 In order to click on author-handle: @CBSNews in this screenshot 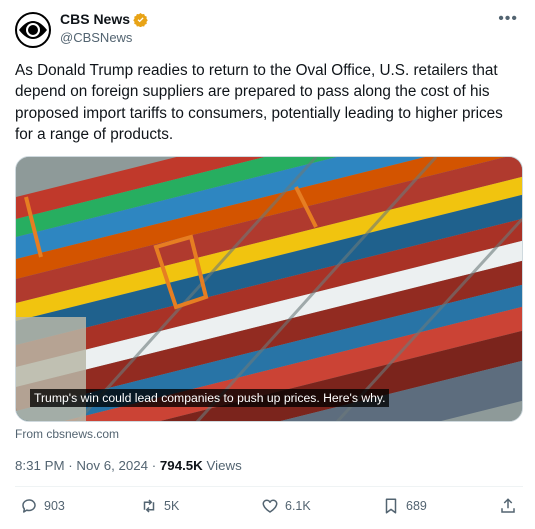, I will do `click(96, 37)`.